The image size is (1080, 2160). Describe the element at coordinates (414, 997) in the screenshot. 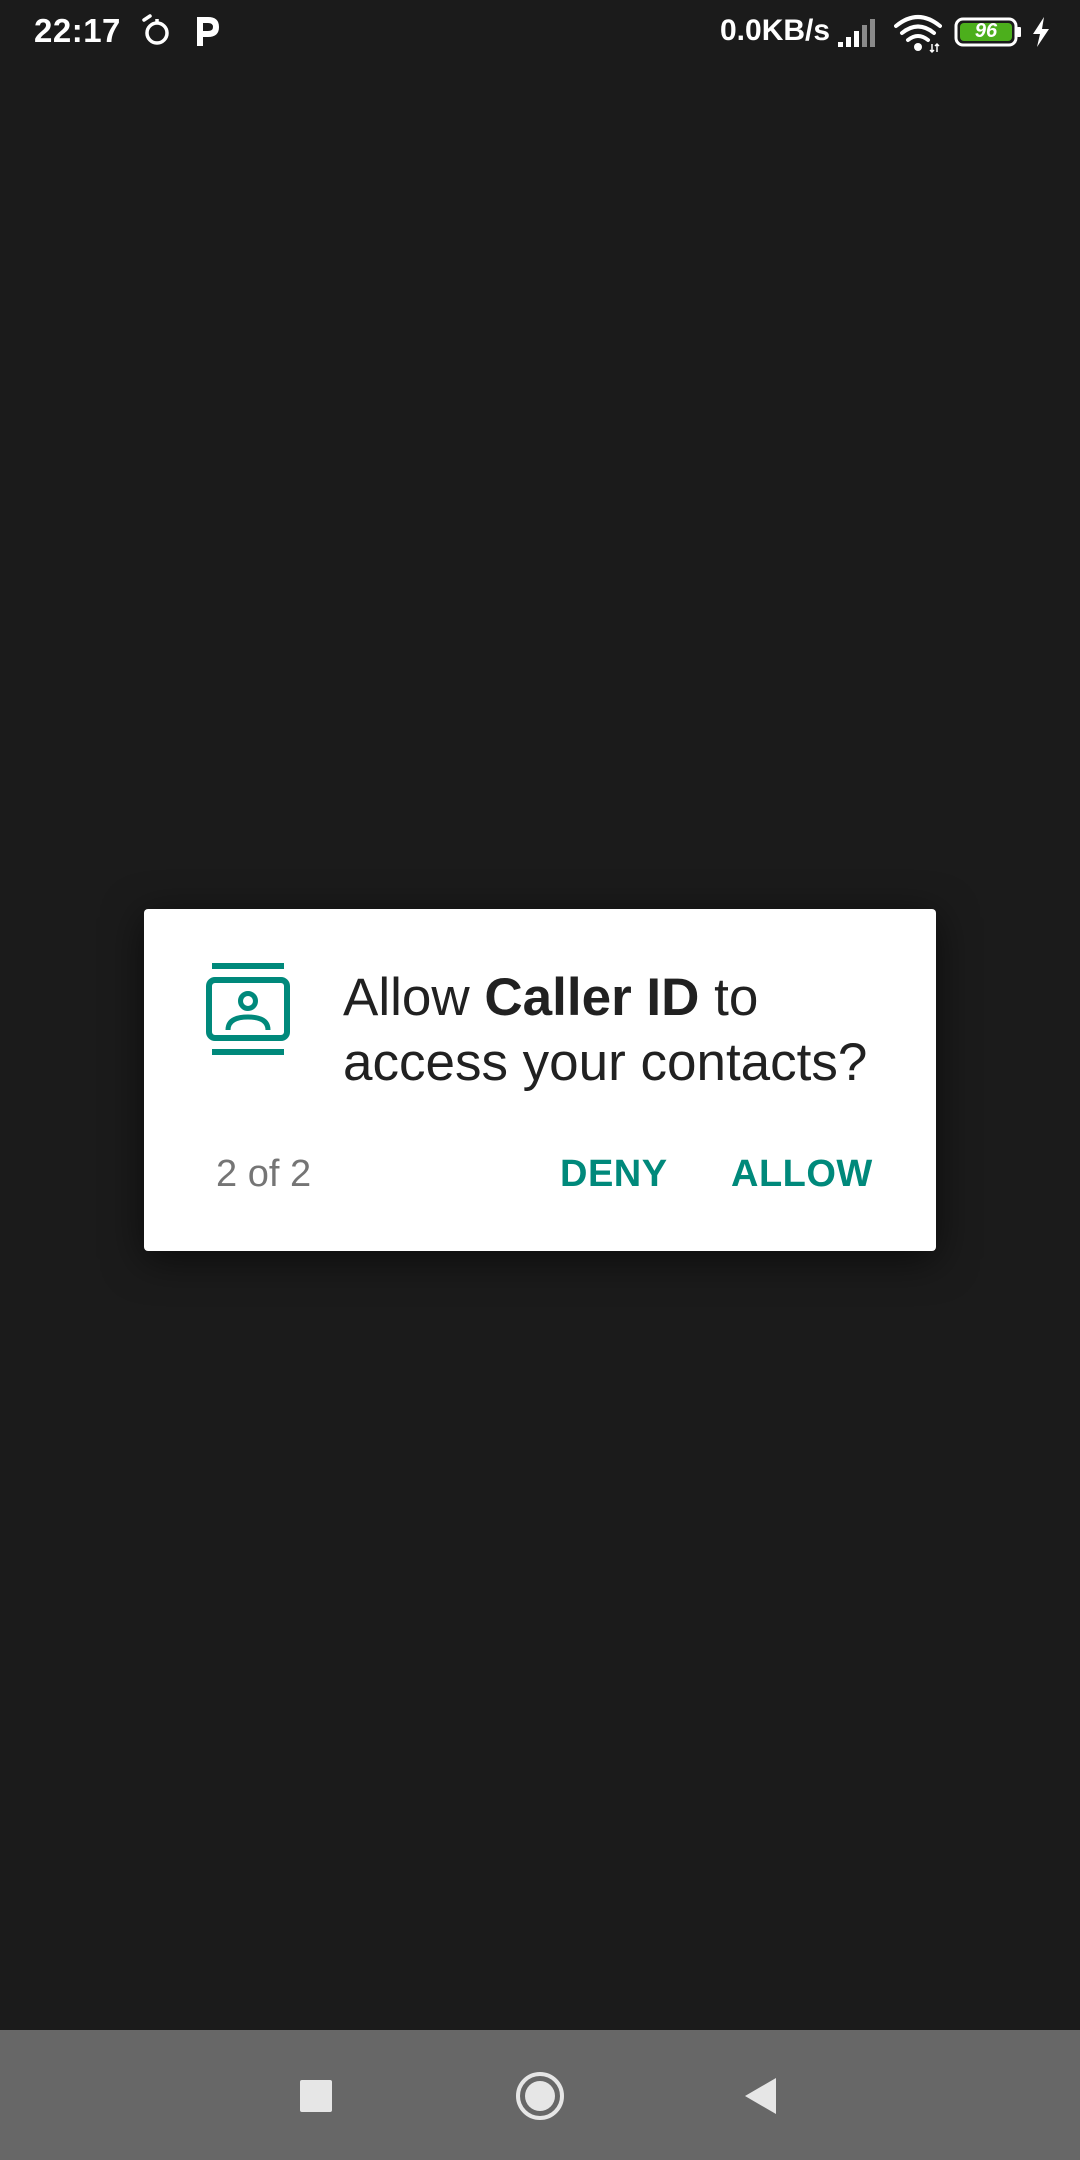

I see `message-prefix: Allow` at that location.